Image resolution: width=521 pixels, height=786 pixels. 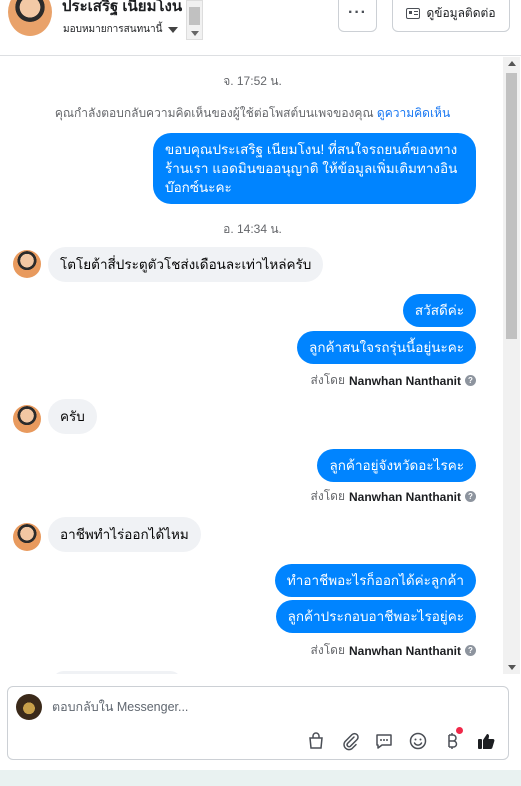 I want to click on composer-area, so click(x=260, y=730).